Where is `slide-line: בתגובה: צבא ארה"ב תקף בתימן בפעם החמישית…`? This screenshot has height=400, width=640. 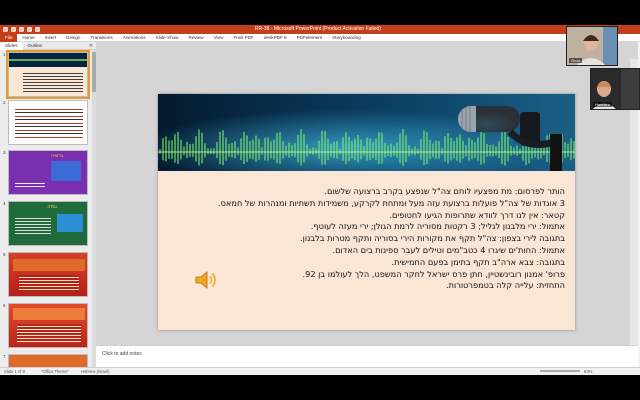
slide-line: בתגובה: צבא ארה"ב תקף בתימן בפעם החמישית… is located at coordinates (478, 261).